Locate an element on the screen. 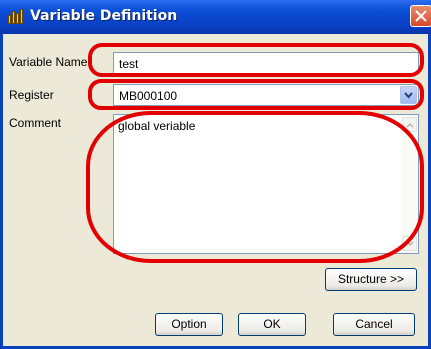  variable-name-value: test is located at coordinates (129, 64).